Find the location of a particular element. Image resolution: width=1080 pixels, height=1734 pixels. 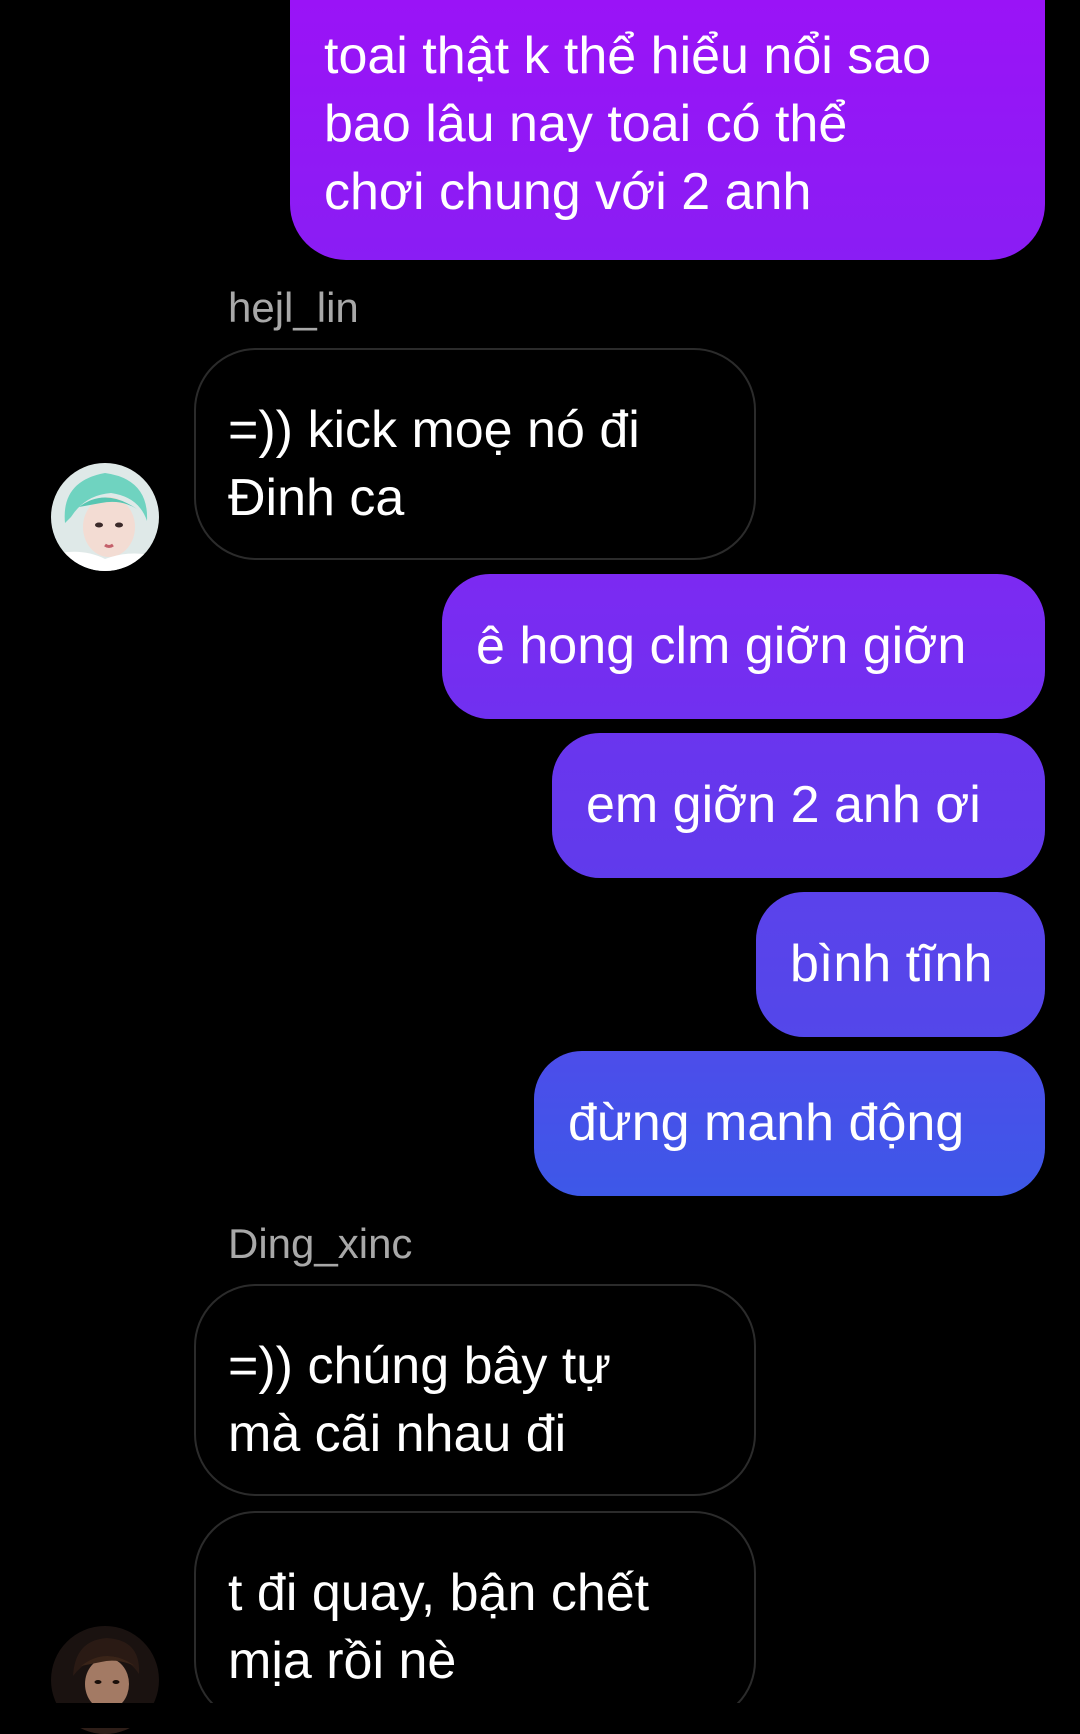

outgoing-message: em giỡn 2 anh ơi is located at coordinates (798, 805).